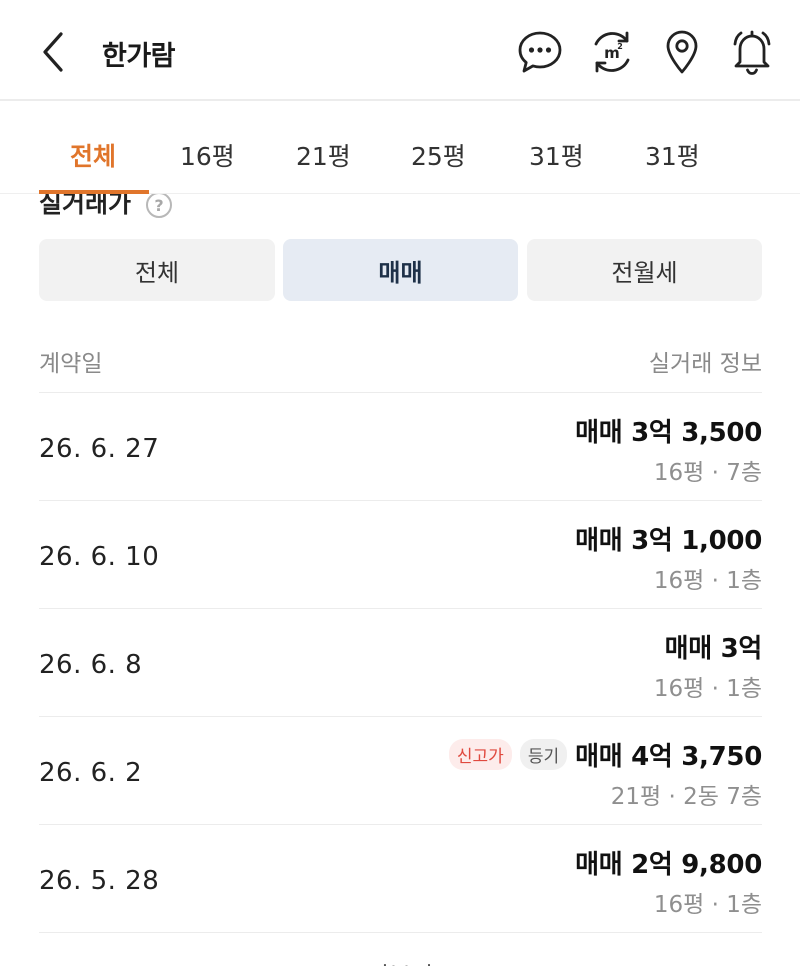  What do you see at coordinates (159, 206) in the screenshot?
I see `help-icon: ?` at bounding box center [159, 206].